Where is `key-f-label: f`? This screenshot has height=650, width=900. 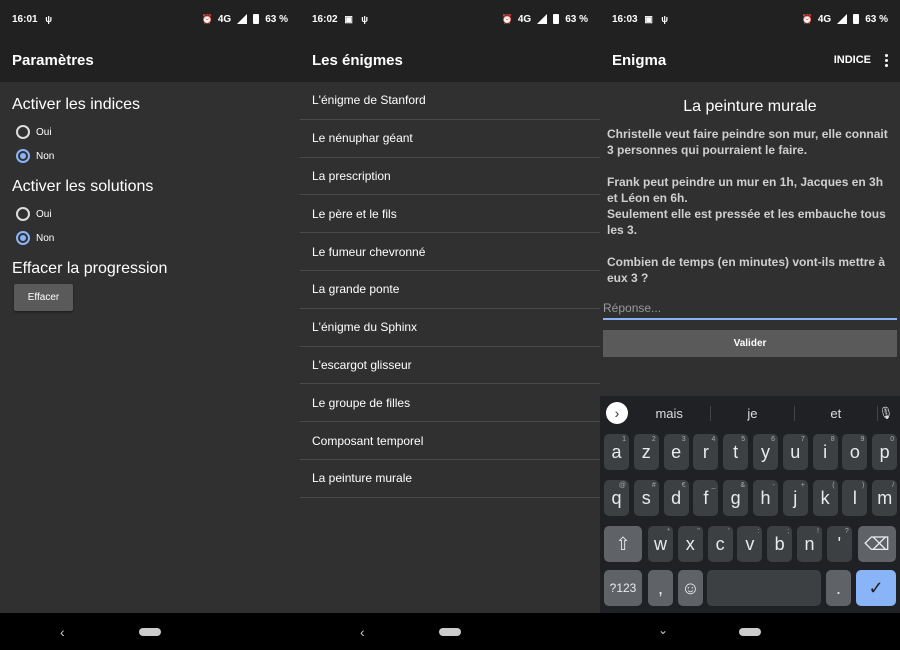 key-f-label: f is located at coordinates (706, 497).